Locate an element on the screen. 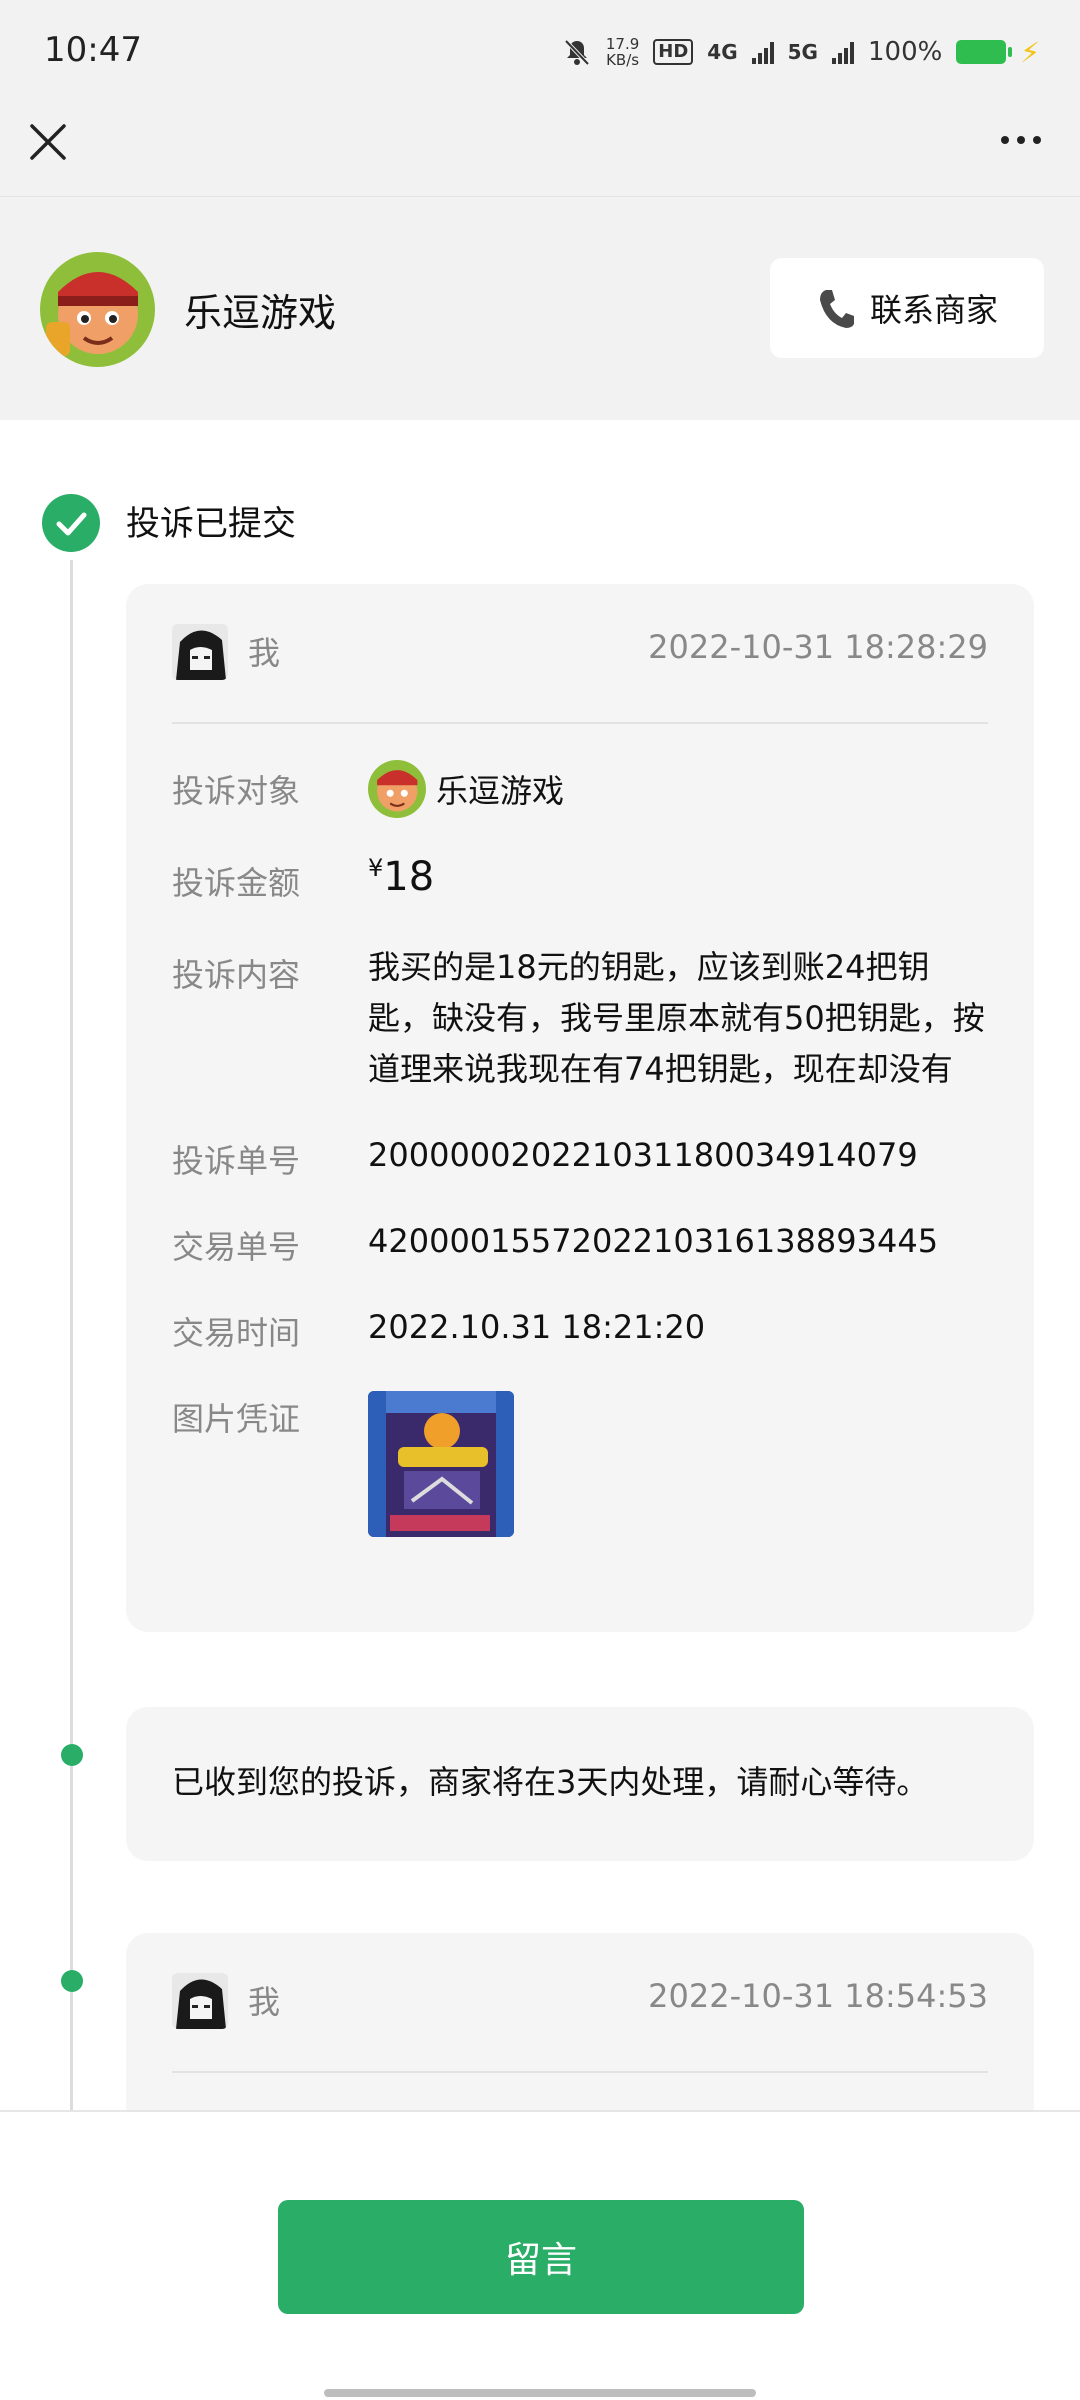 This screenshot has width=1080, height=2400. trade-no-value: 4200001557202210316138893445 is located at coordinates (653, 1241).